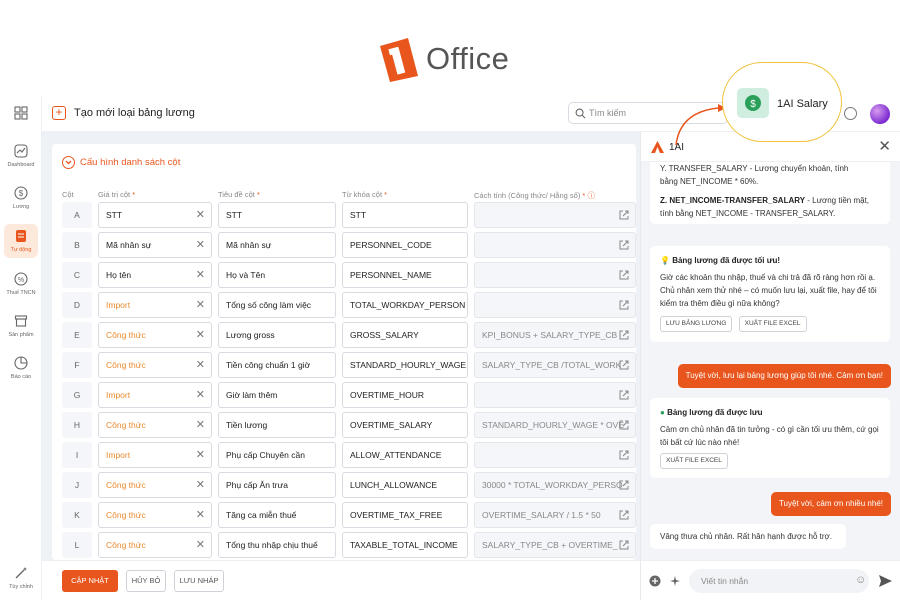 The image size is (900, 600). Describe the element at coordinates (405, 425) in the screenshot. I see `key-field: OVERTIME_SALARY` at that location.